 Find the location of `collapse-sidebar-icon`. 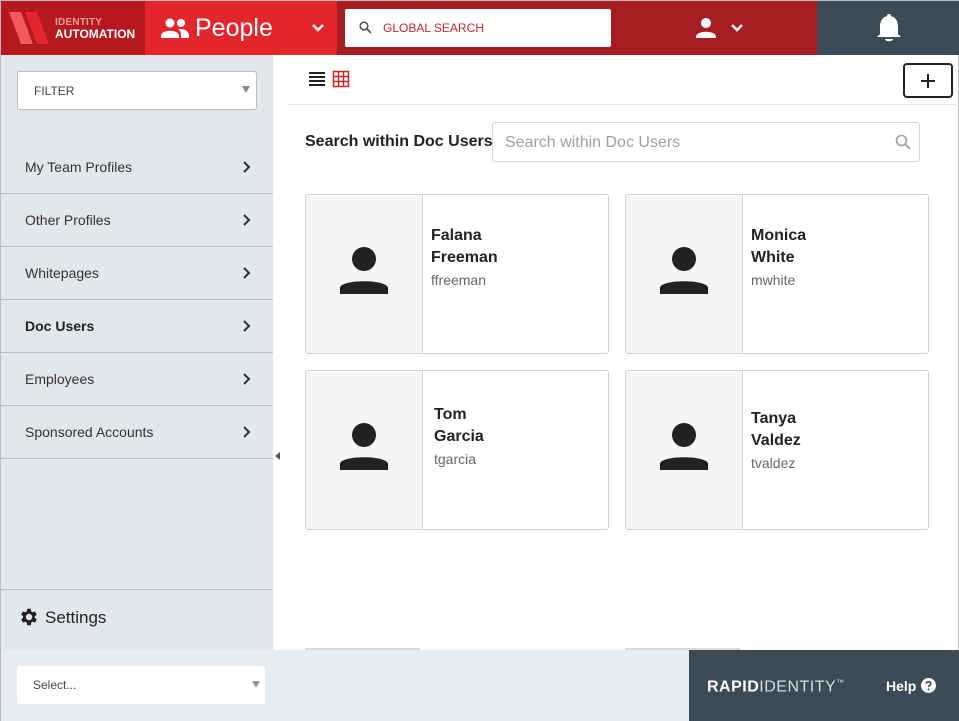

collapse-sidebar-icon is located at coordinates (277, 456).